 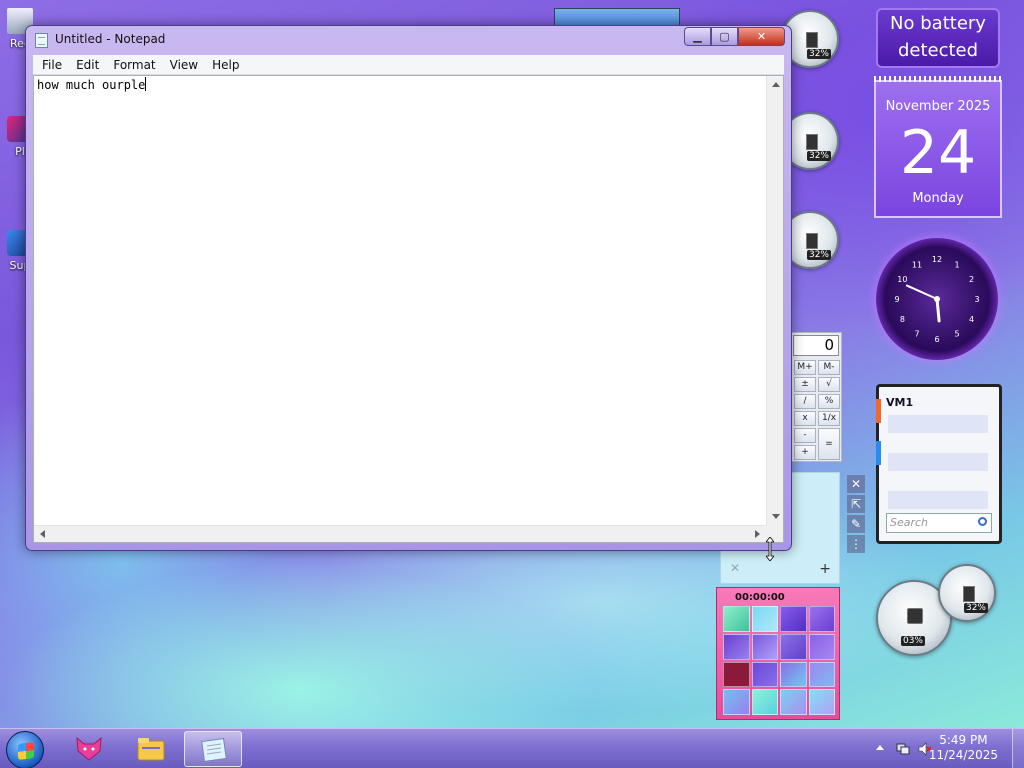 What do you see at coordinates (779, 660) in the screenshot?
I see `puzzle-grid` at bounding box center [779, 660].